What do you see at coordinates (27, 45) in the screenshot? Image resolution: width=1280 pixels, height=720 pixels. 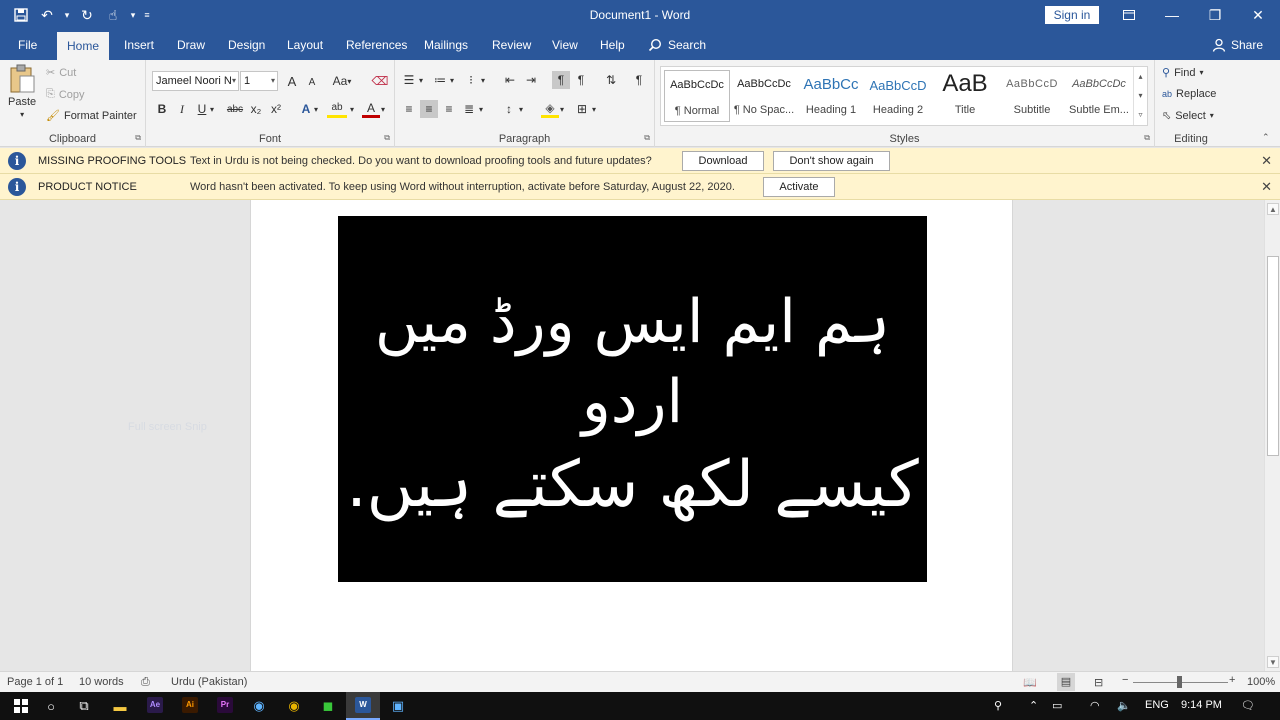 I see `tab-file: File` at bounding box center [27, 45].